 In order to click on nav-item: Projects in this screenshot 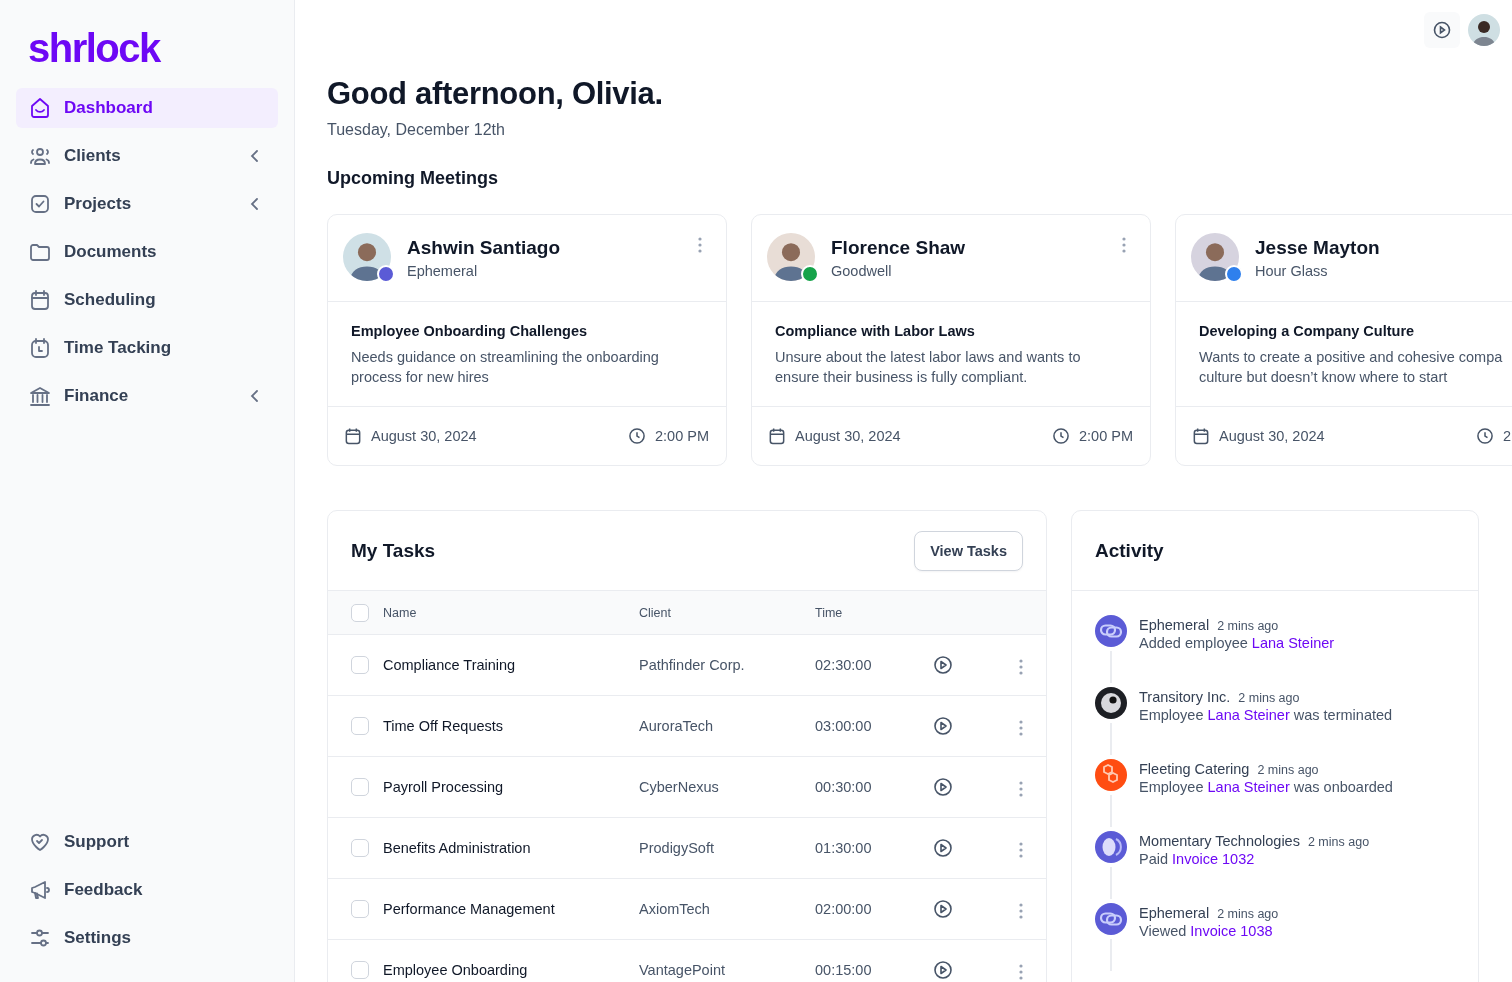, I will do `click(147, 204)`.